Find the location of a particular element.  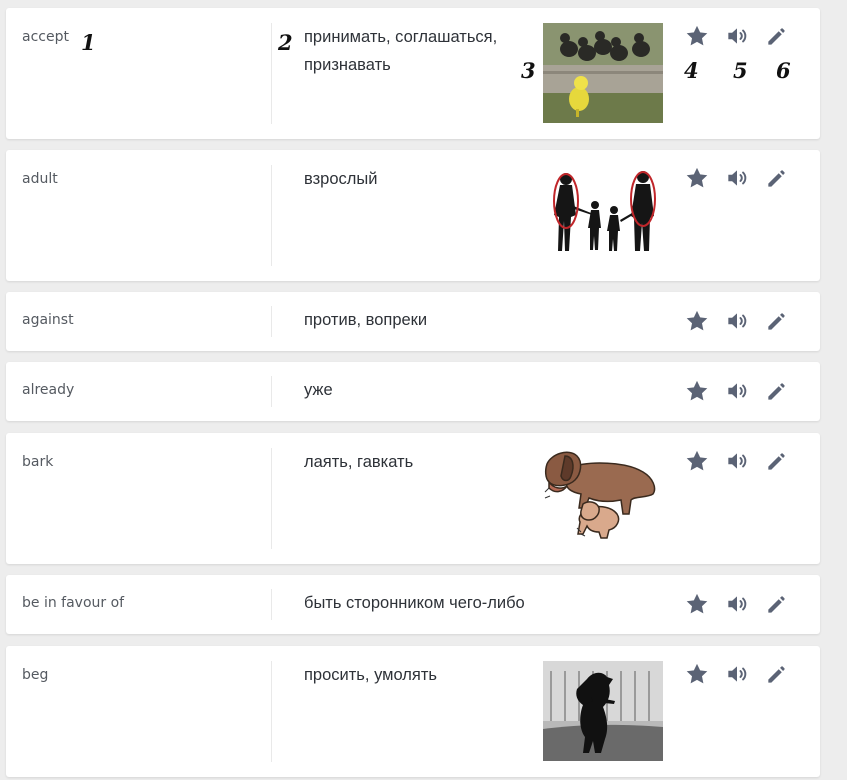

barking-dogs-image is located at coordinates (603, 498).